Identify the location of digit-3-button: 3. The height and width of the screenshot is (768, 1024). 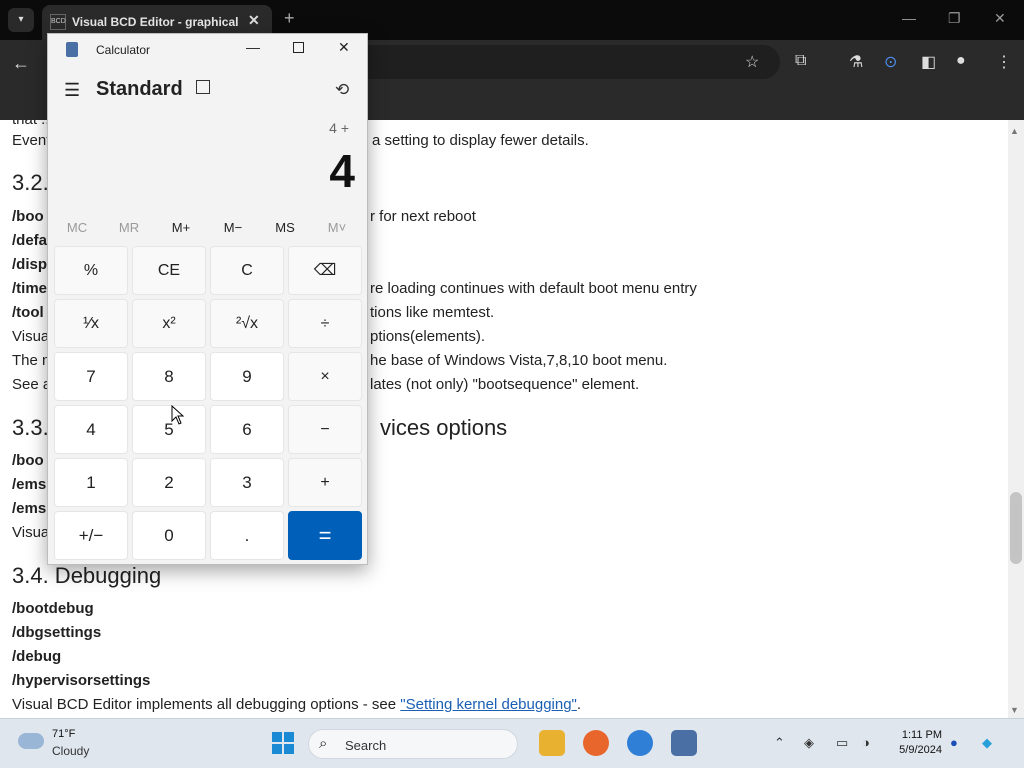
(247, 482).